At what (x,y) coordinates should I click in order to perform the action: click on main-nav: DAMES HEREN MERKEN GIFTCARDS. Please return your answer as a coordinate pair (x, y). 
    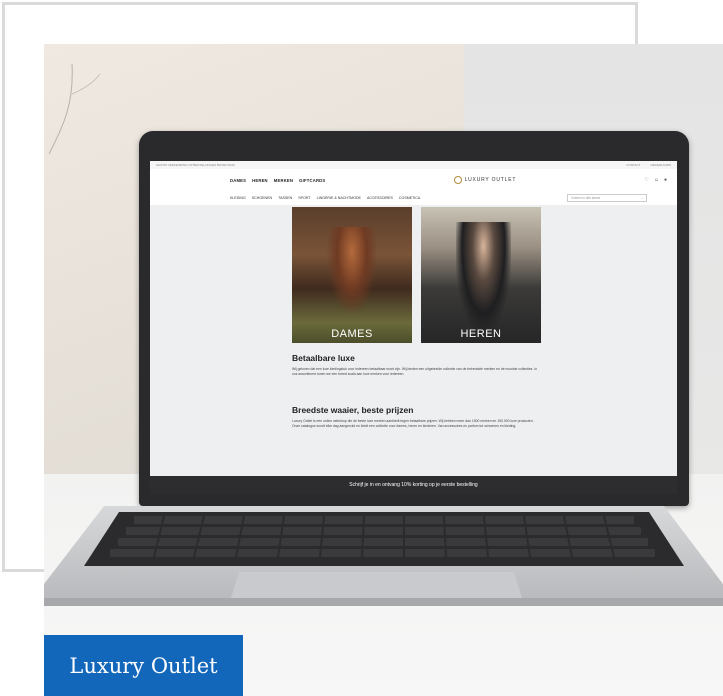
    Looking at the image, I should click on (277, 180).